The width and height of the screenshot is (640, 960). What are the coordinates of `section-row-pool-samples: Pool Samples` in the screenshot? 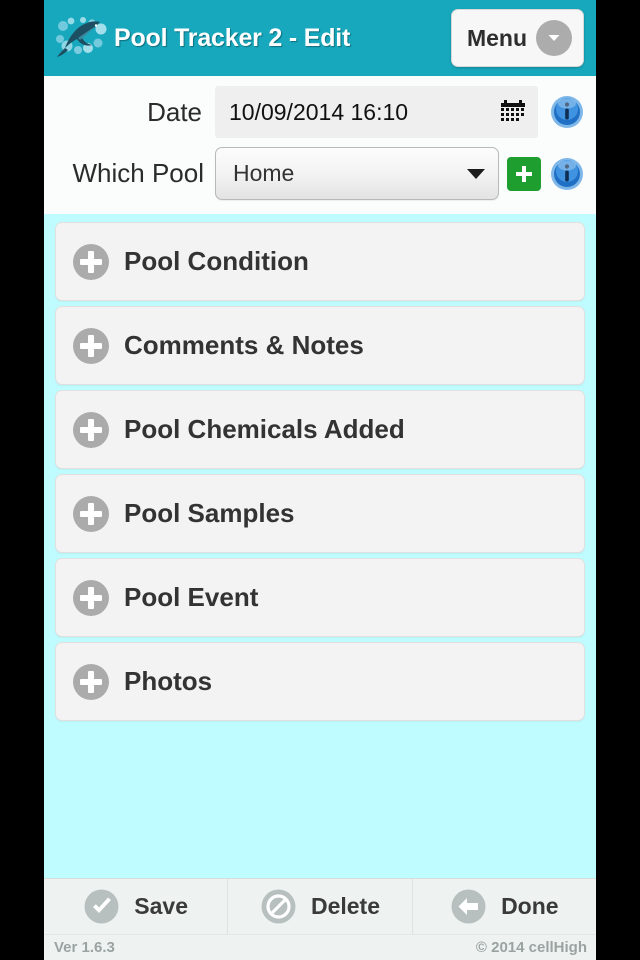 It's located at (320, 513).